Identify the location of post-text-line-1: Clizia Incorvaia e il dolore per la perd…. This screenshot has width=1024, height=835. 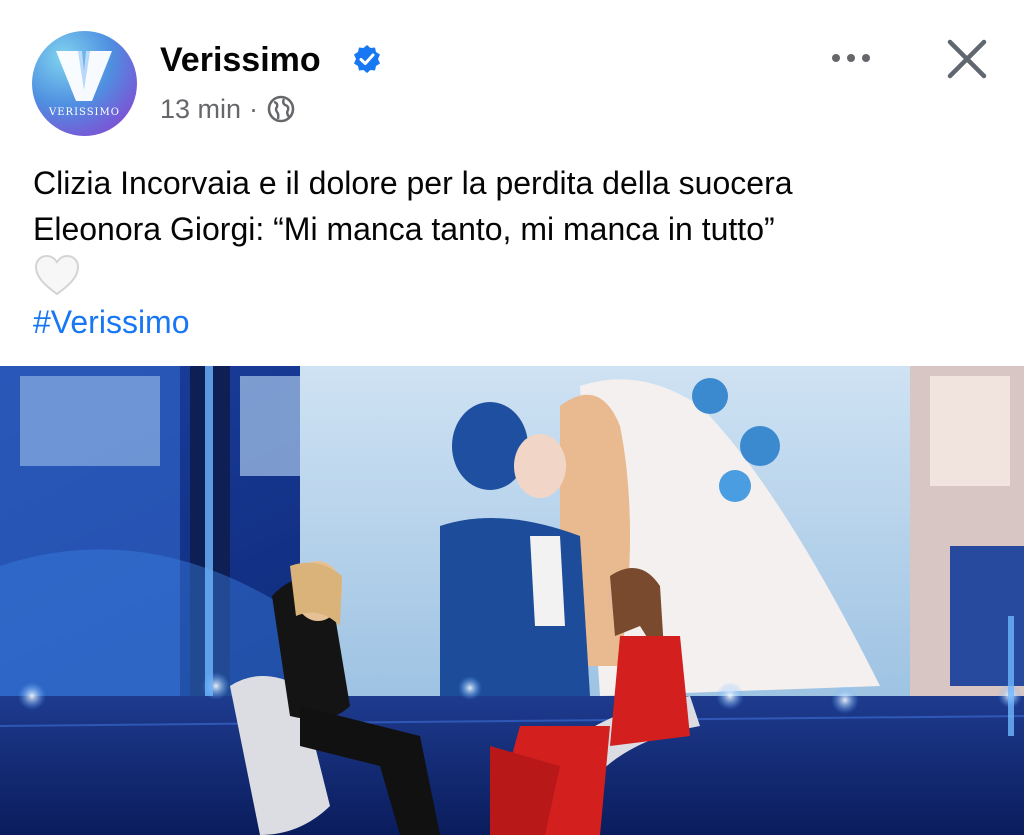
(413, 183).